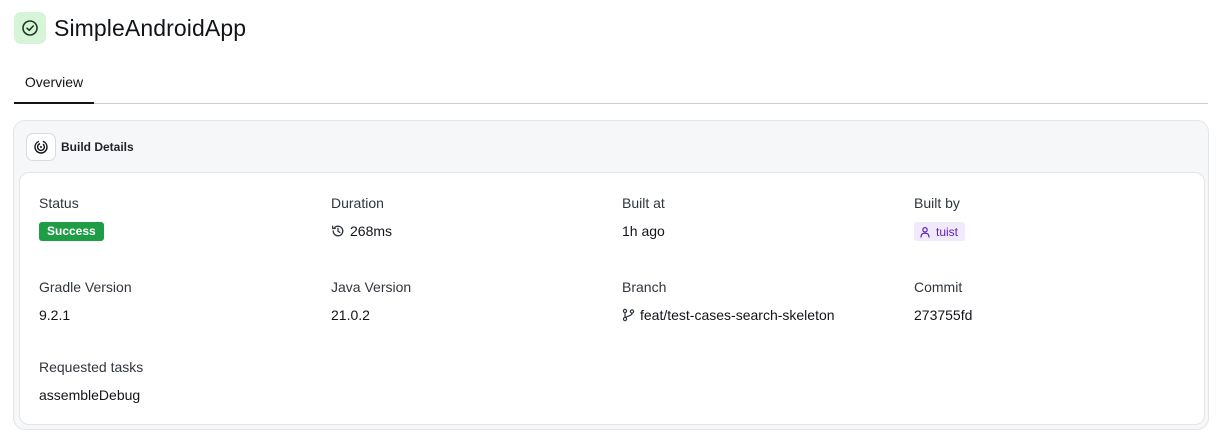 The height and width of the screenshot is (443, 1227). Describe the element at coordinates (940, 218) in the screenshot. I see `built-by-field: Built by tuist` at that location.